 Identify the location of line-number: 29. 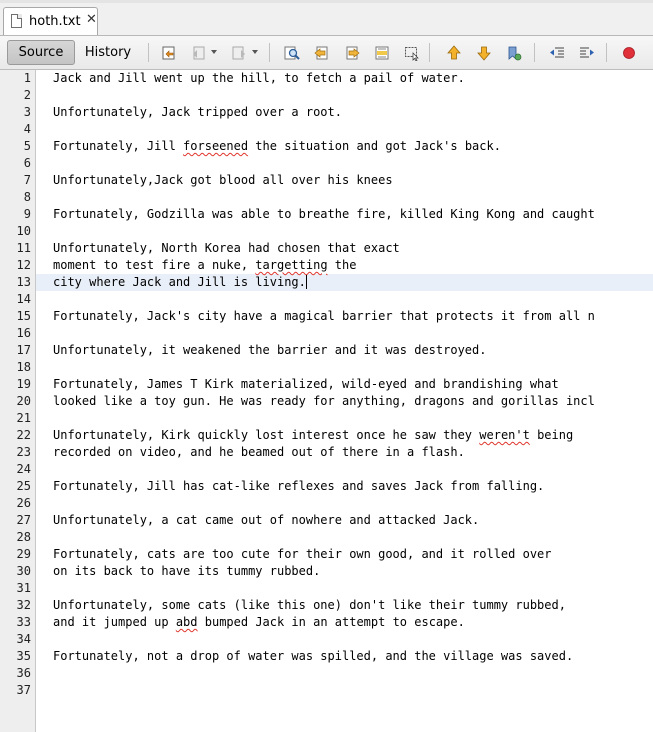
(23, 554).